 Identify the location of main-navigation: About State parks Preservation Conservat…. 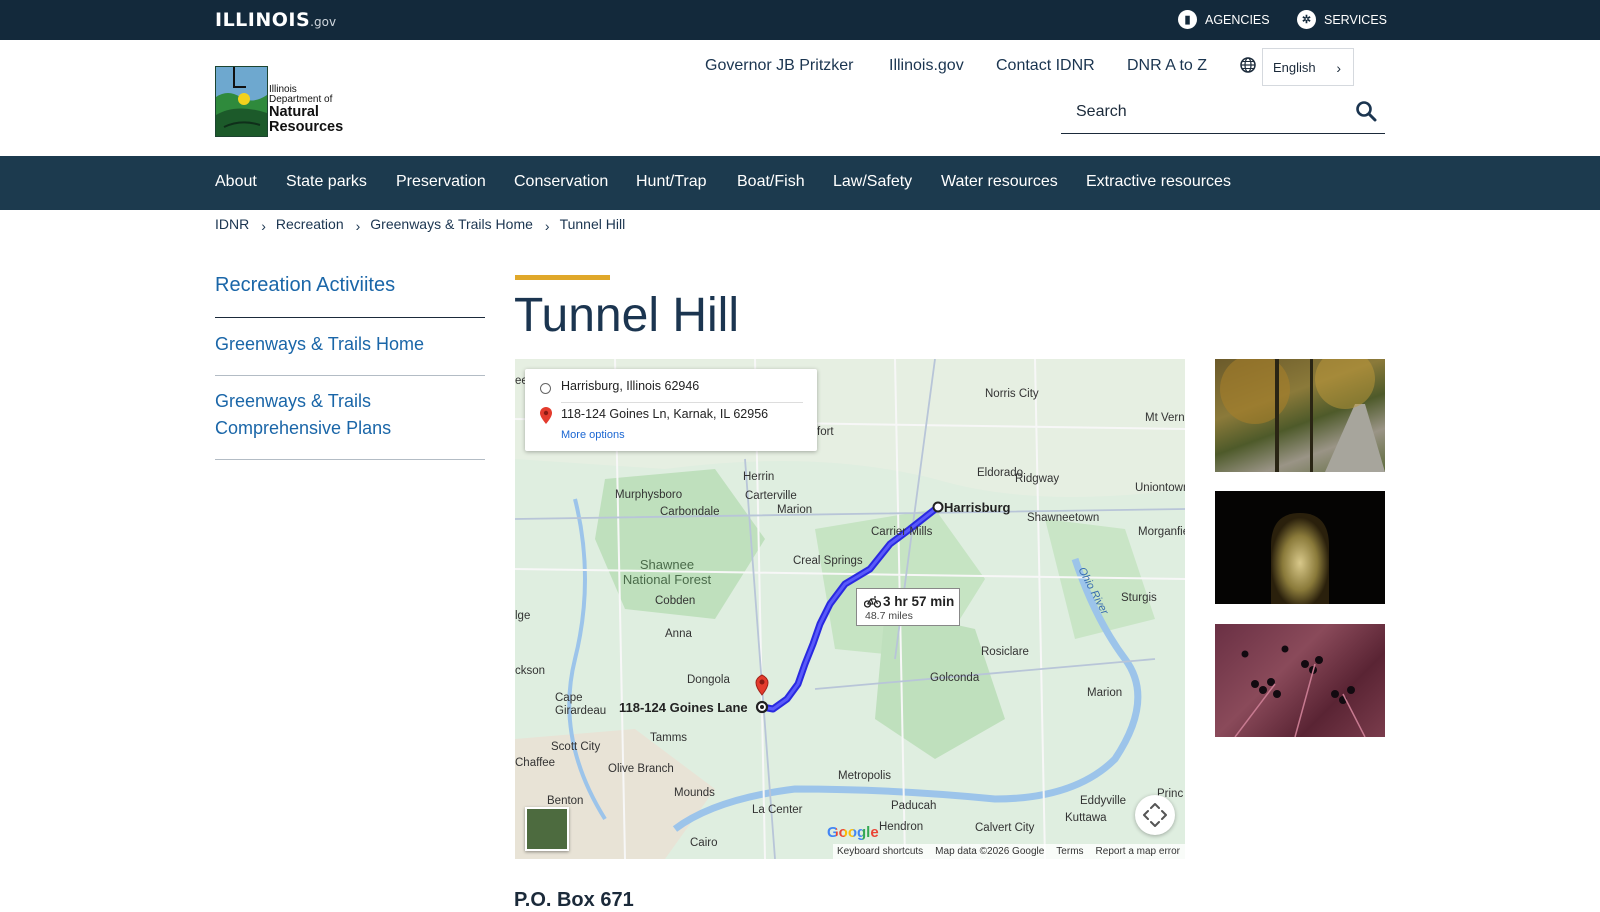
(800, 183).